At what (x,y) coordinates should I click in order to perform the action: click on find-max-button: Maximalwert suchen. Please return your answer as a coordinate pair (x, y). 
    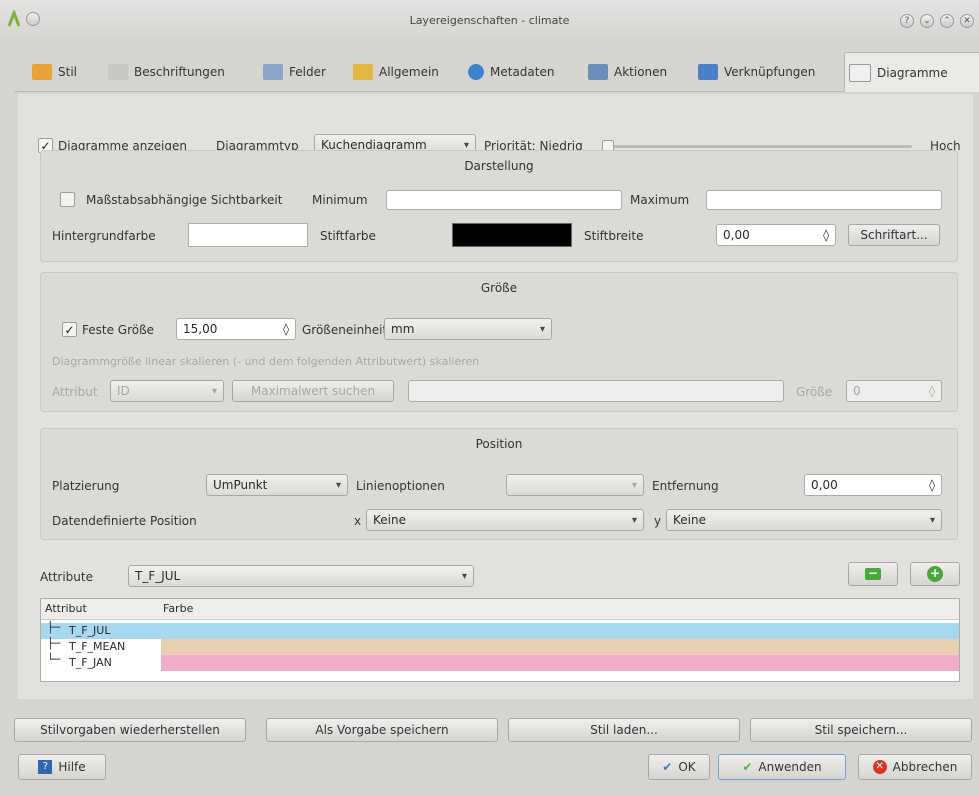
    Looking at the image, I should click on (313, 391).